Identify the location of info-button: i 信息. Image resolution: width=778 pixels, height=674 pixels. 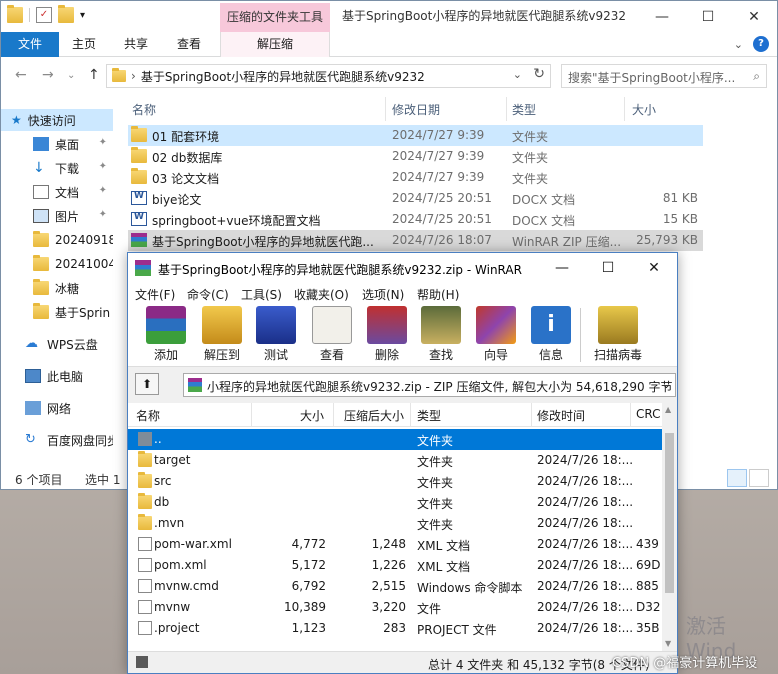
(551, 335).